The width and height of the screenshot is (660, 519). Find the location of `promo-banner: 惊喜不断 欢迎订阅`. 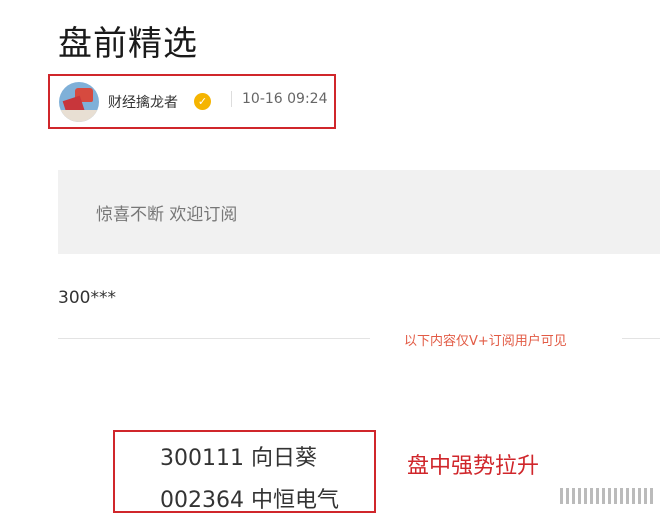

promo-banner: 惊喜不断 欢迎订阅 is located at coordinates (359, 212).